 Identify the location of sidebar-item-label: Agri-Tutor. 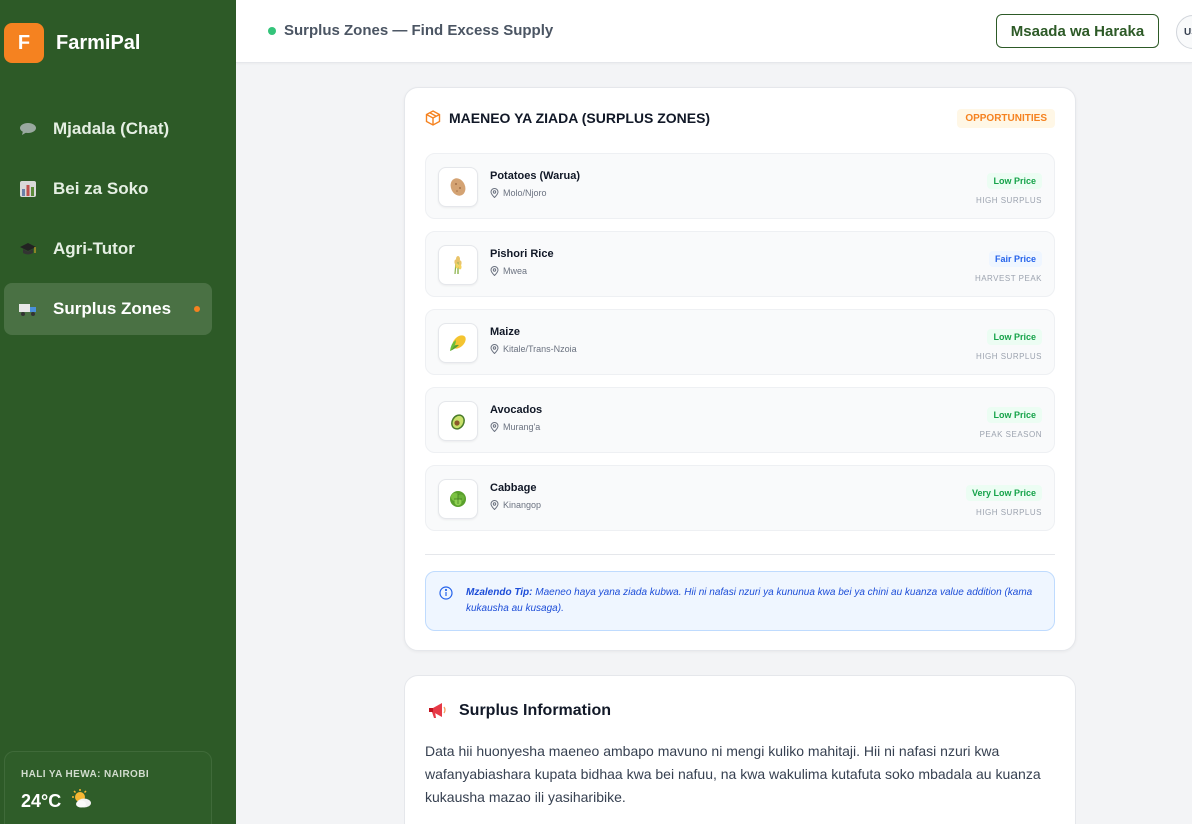
(94, 248).